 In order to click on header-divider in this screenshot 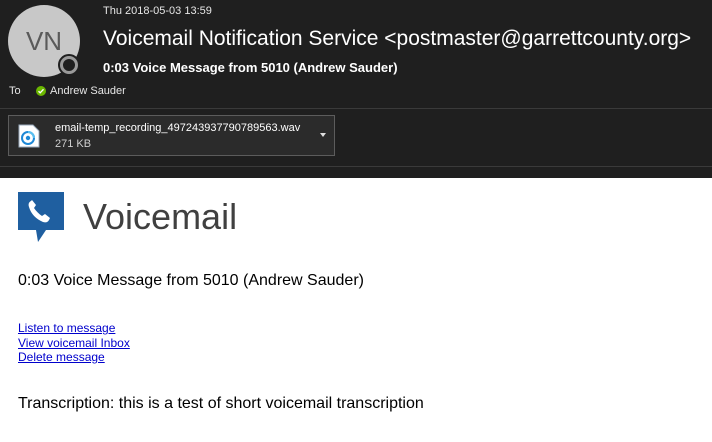, I will do `click(356, 108)`.